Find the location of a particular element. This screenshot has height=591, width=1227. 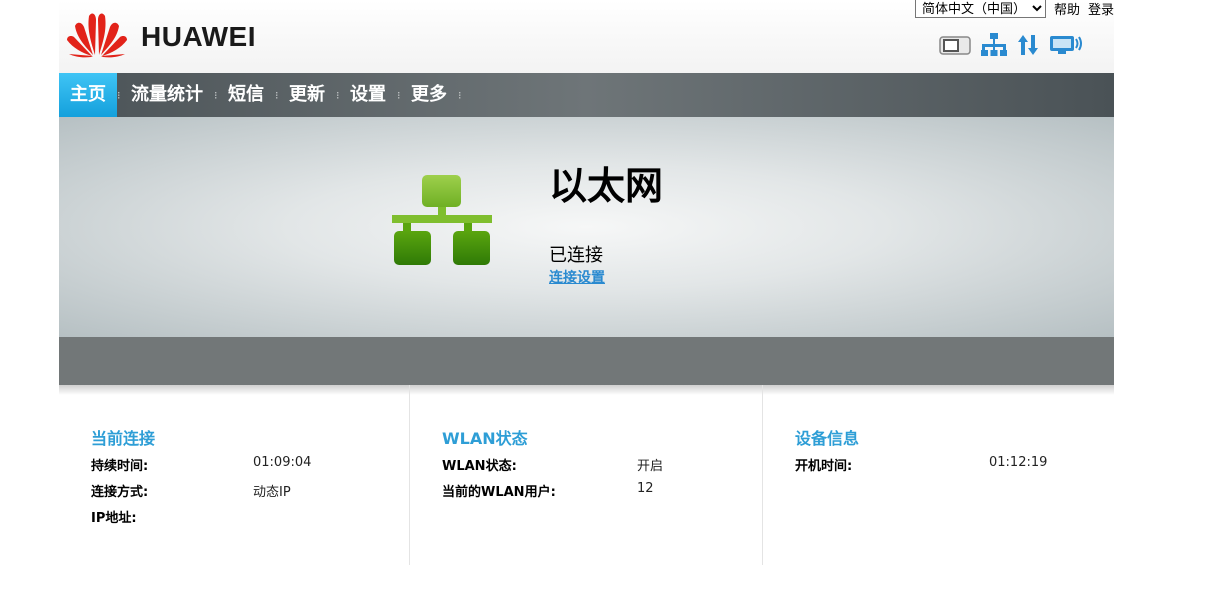

panel-title: 设备信息 is located at coordinates (827, 438).